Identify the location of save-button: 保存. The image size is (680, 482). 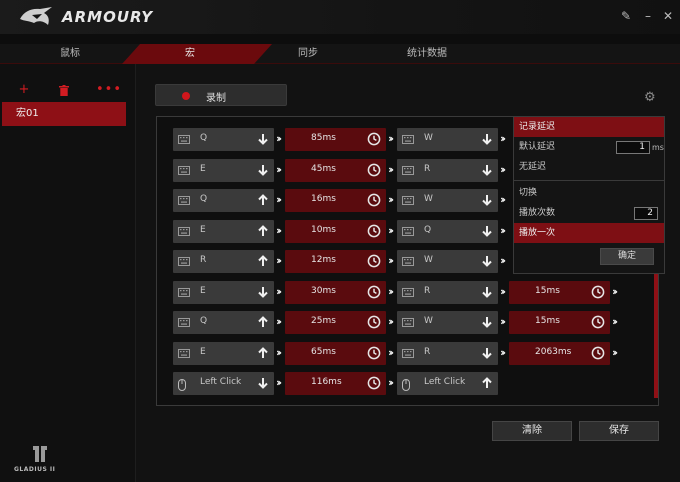
(619, 431).